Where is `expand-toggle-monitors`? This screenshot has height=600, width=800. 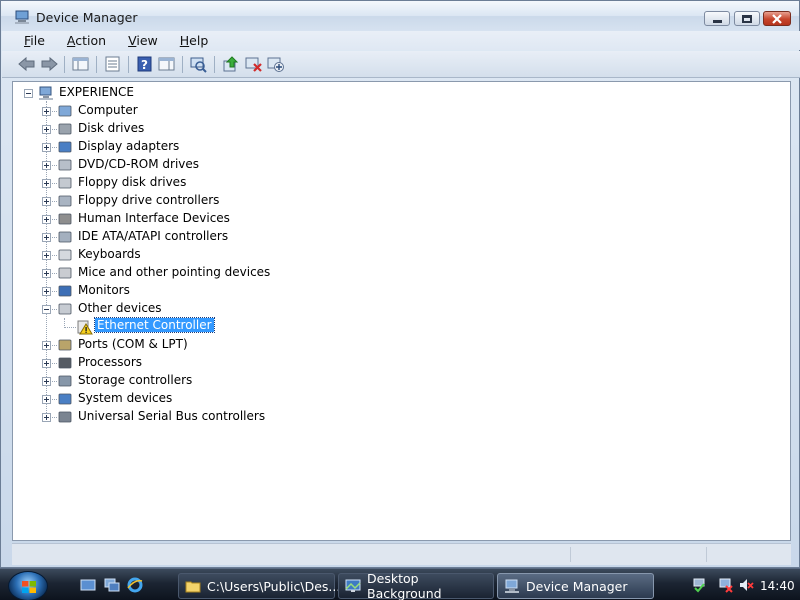 expand-toggle-monitors is located at coordinates (46, 291).